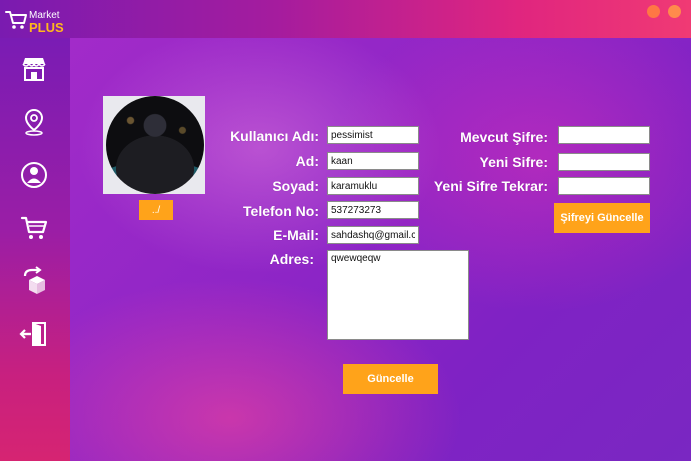 The width and height of the screenshot is (691, 461). Describe the element at coordinates (398, 295) in the screenshot. I see `address-field: qwewqeqw` at that location.